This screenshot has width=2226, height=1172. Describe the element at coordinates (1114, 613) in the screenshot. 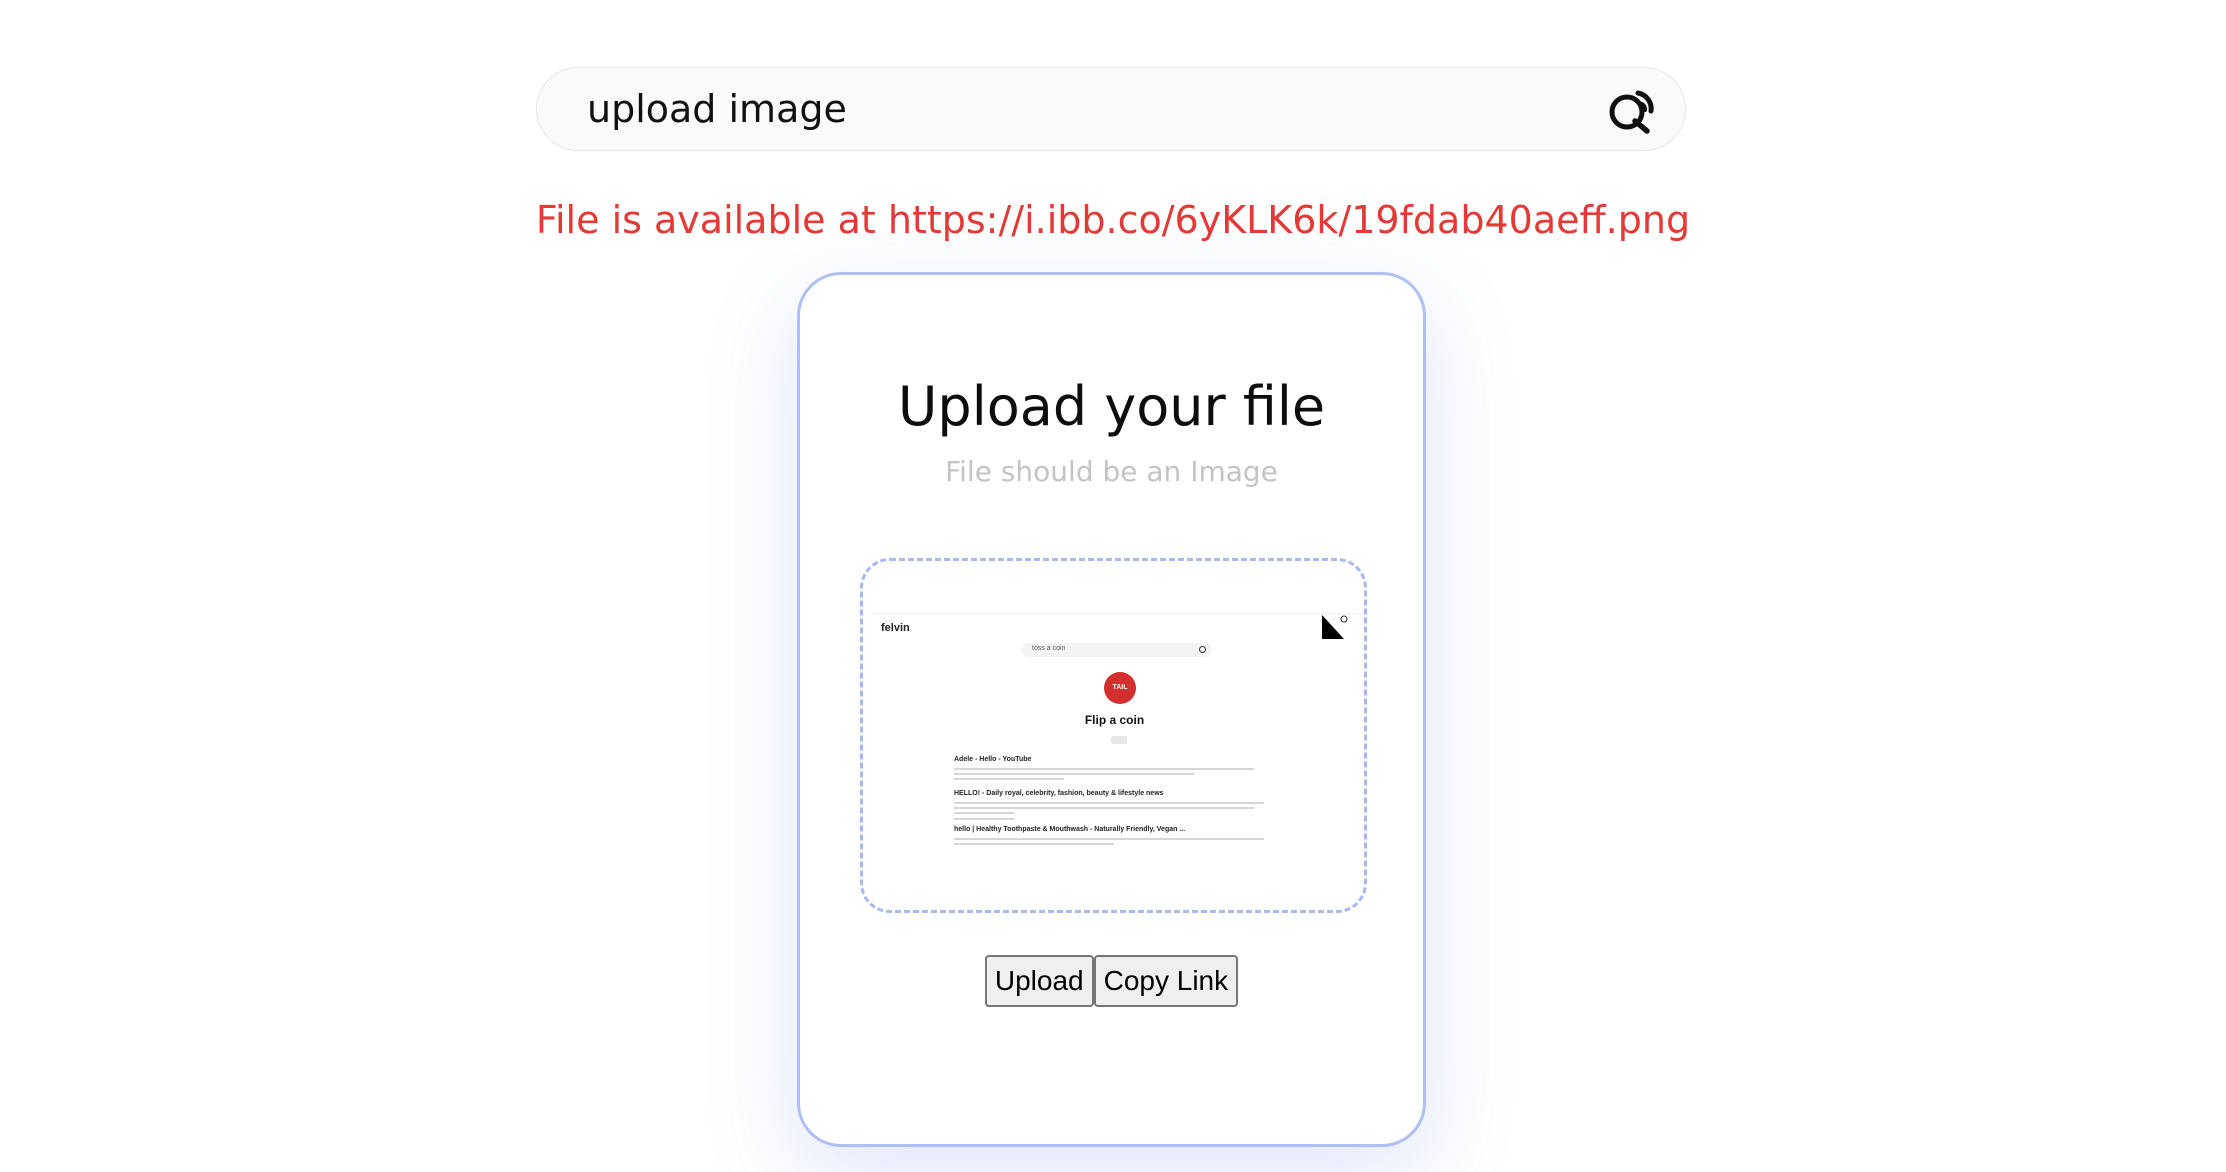

I see `preview-divider` at that location.